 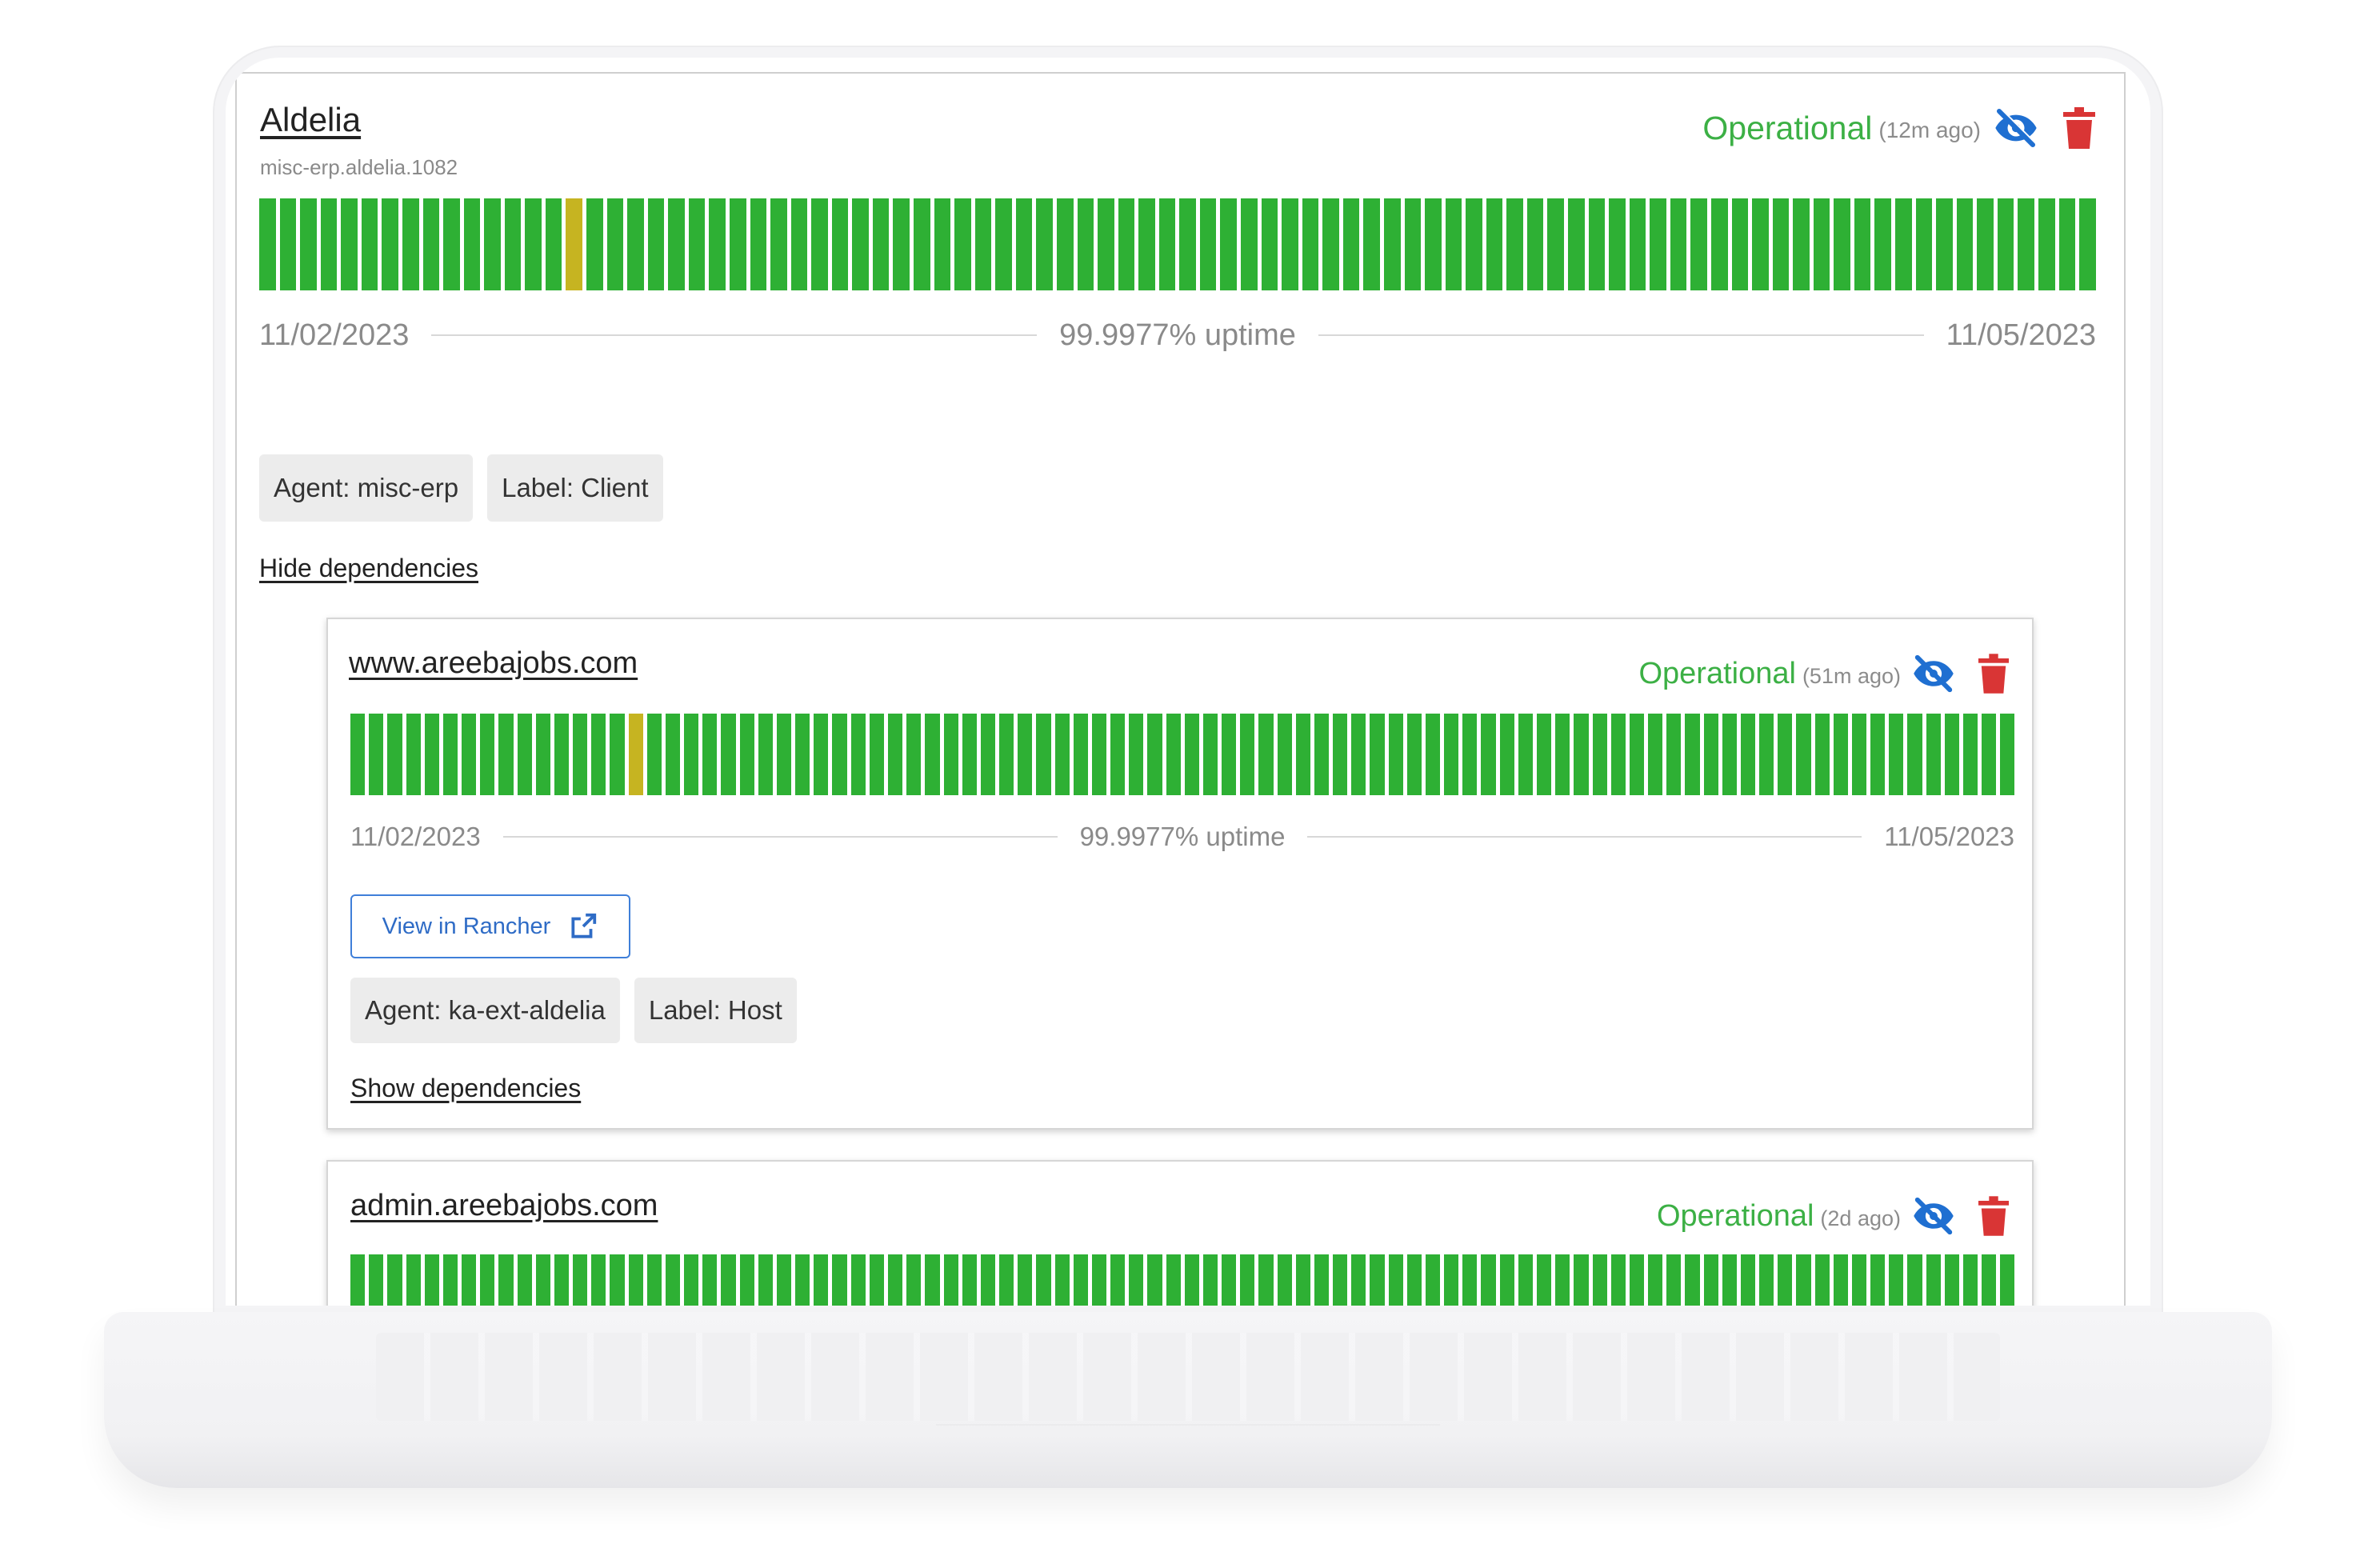 What do you see at coordinates (504, 1206) in the screenshot?
I see `monitor-title: admin.areebajobs.com` at bounding box center [504, 1206].